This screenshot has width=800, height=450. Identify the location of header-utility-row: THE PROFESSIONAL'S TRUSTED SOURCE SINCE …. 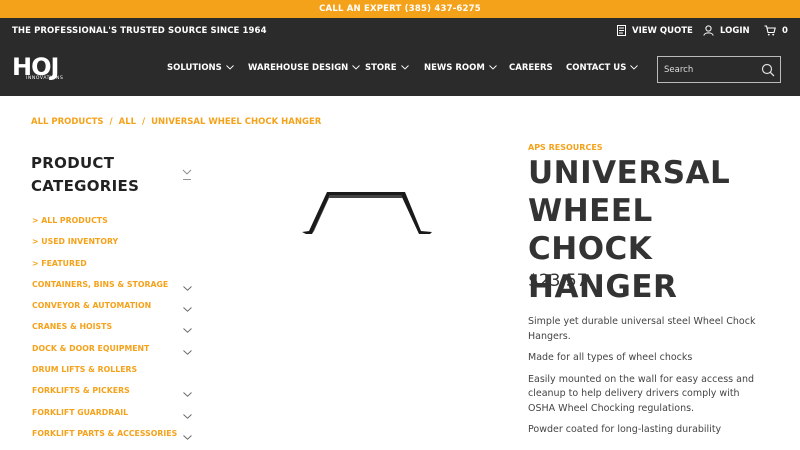
(400, 32).